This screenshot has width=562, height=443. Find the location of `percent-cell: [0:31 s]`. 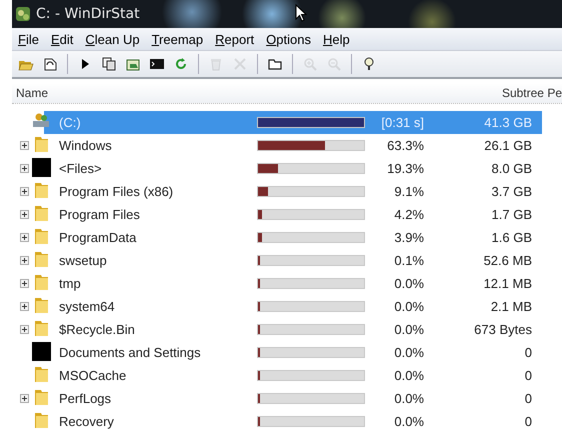

percent-cell: [0:31 s] is located at coordinates (402, 122).